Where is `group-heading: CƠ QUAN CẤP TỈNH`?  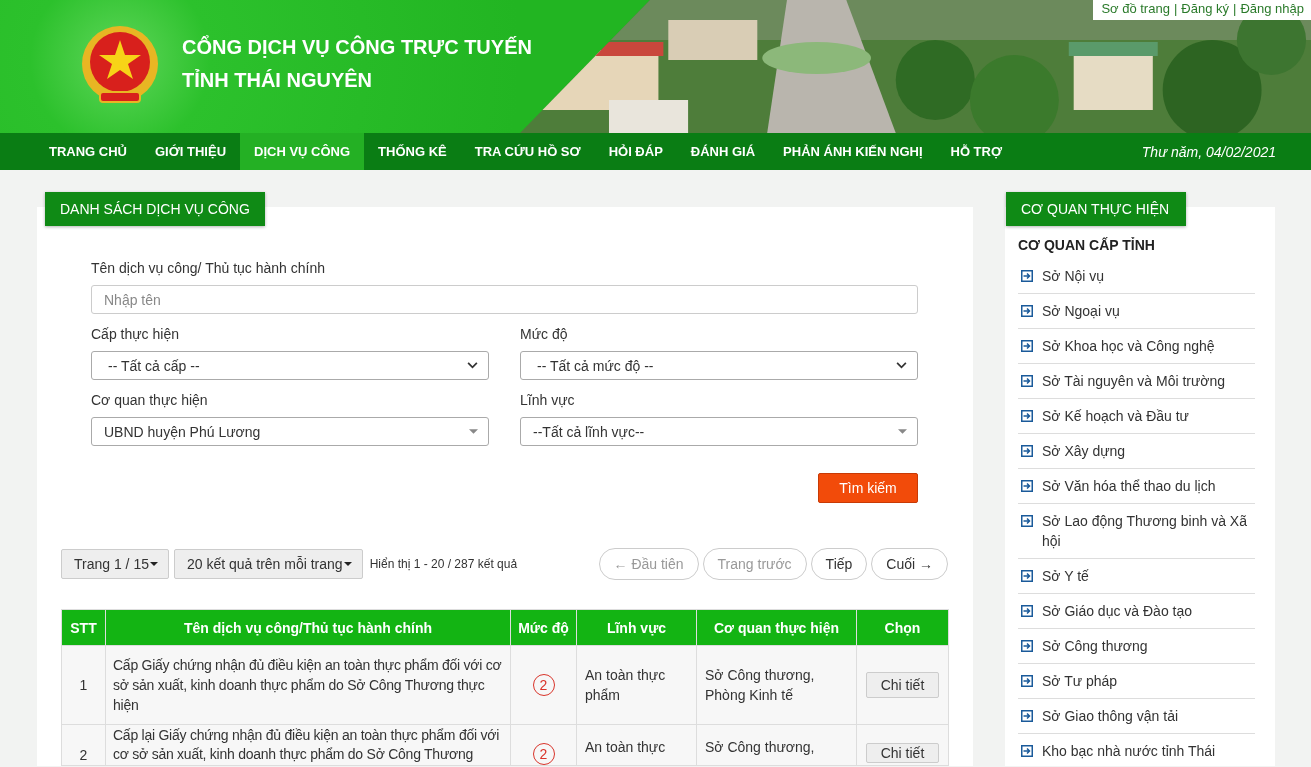
group-heading: CƠ QUAN CẤP TỈNH is located at coordinates (1087, 245).